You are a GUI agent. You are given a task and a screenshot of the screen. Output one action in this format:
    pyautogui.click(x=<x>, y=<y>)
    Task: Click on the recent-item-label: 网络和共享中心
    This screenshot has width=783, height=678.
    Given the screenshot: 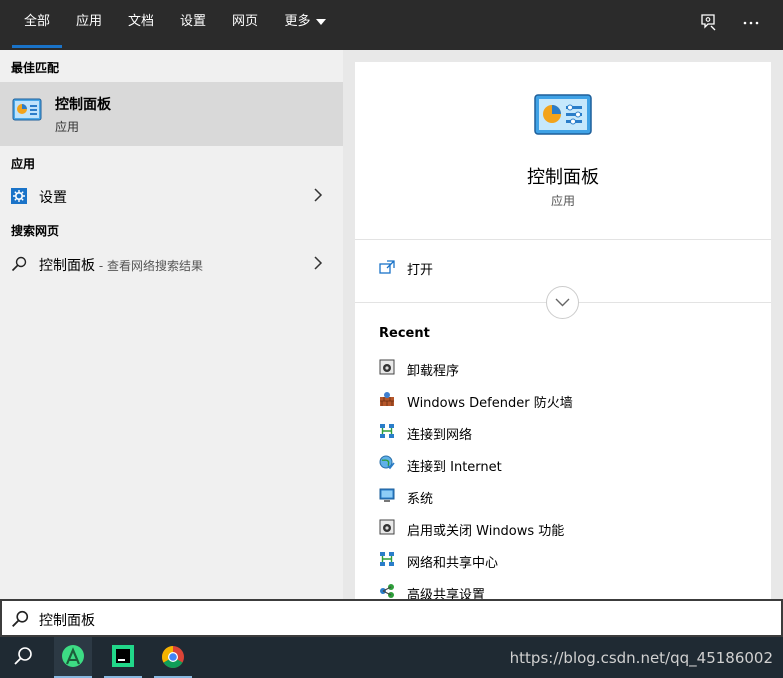 What is the action you would take?
    pyautogui.click(x=453, y=563)
    